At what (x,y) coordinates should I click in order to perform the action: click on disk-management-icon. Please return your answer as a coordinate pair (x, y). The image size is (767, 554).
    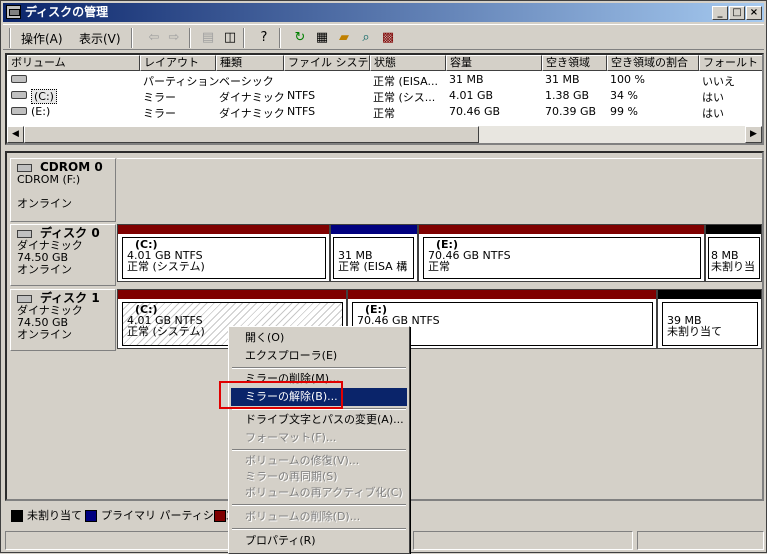
    Looking at the image, I should click on (13, 12).